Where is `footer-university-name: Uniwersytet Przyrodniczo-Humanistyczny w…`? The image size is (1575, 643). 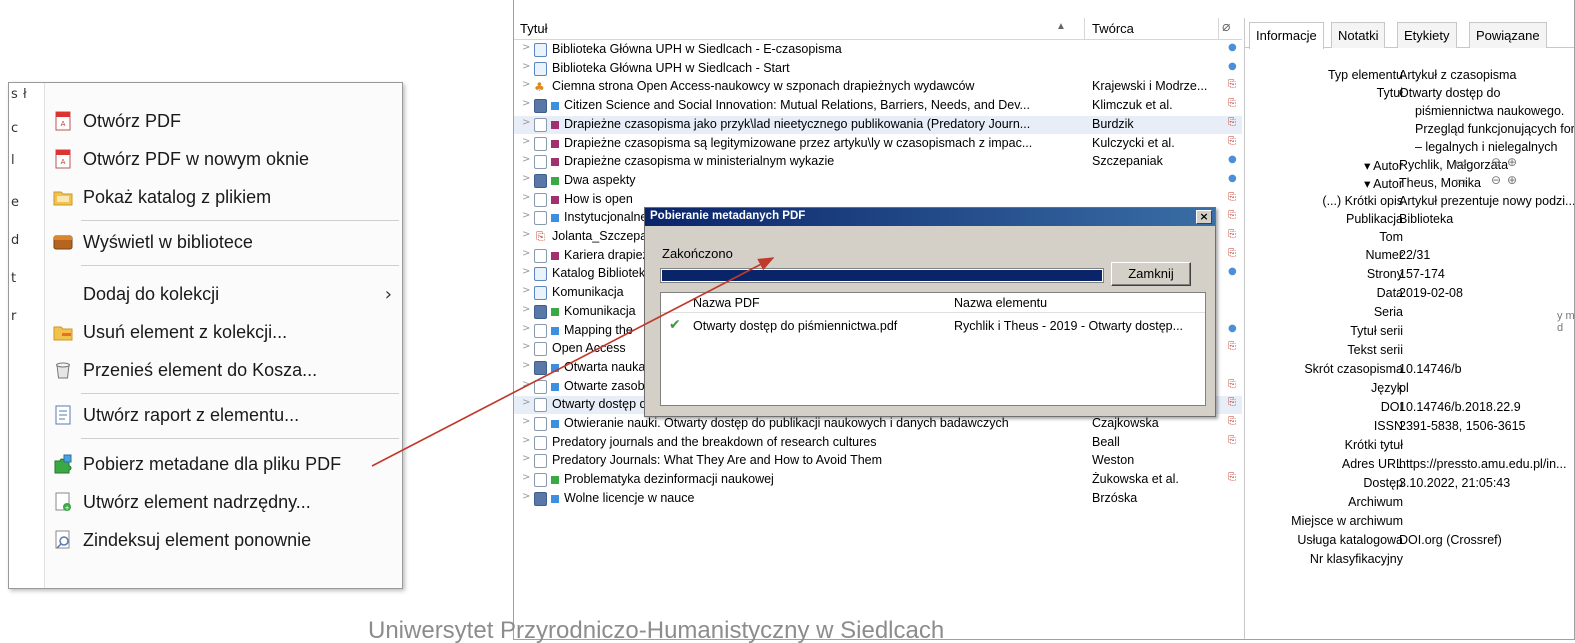
footer-university-name: Uniwersytet Przyrodniczo-Humanistyczny w… is located at coordinates (768, 629).